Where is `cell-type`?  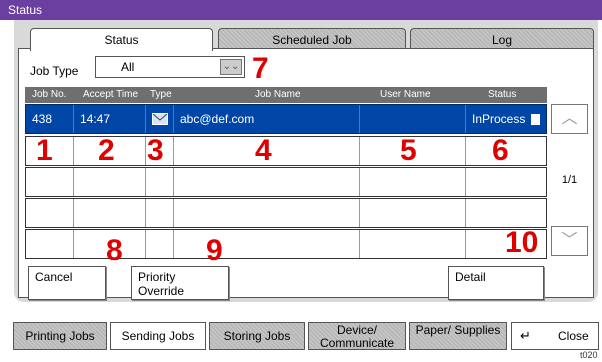 cell-type is located at coordinates (160, 119).